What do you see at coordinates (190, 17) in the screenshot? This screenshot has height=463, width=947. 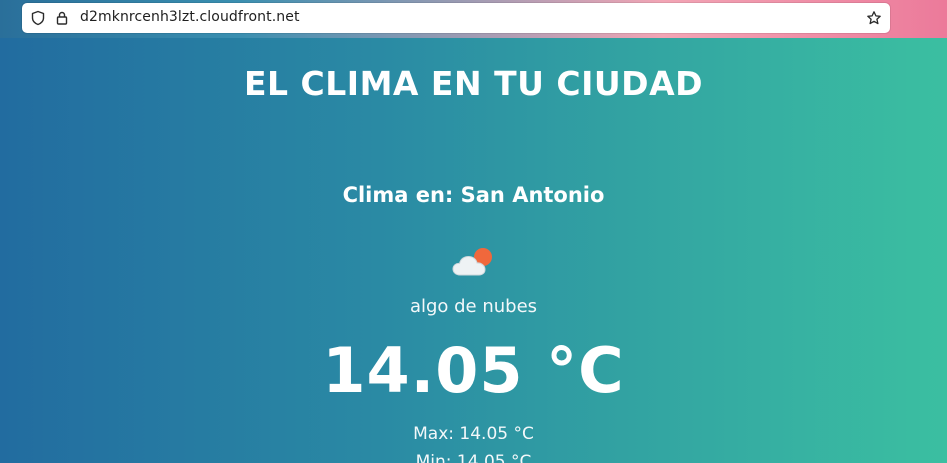 I see `url-text: d2mknrcenh3lzt.cloudfront.net` at bounding box center [190, 17].